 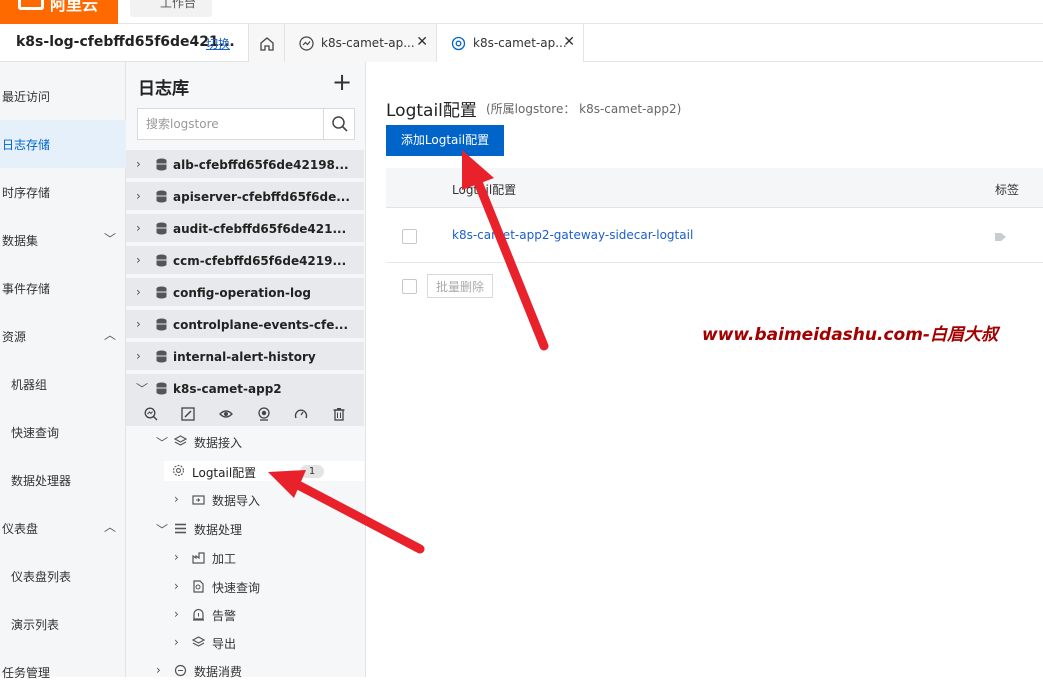 I want to click on logstore-item: › config-operation-log, so click(x=245, y=293).